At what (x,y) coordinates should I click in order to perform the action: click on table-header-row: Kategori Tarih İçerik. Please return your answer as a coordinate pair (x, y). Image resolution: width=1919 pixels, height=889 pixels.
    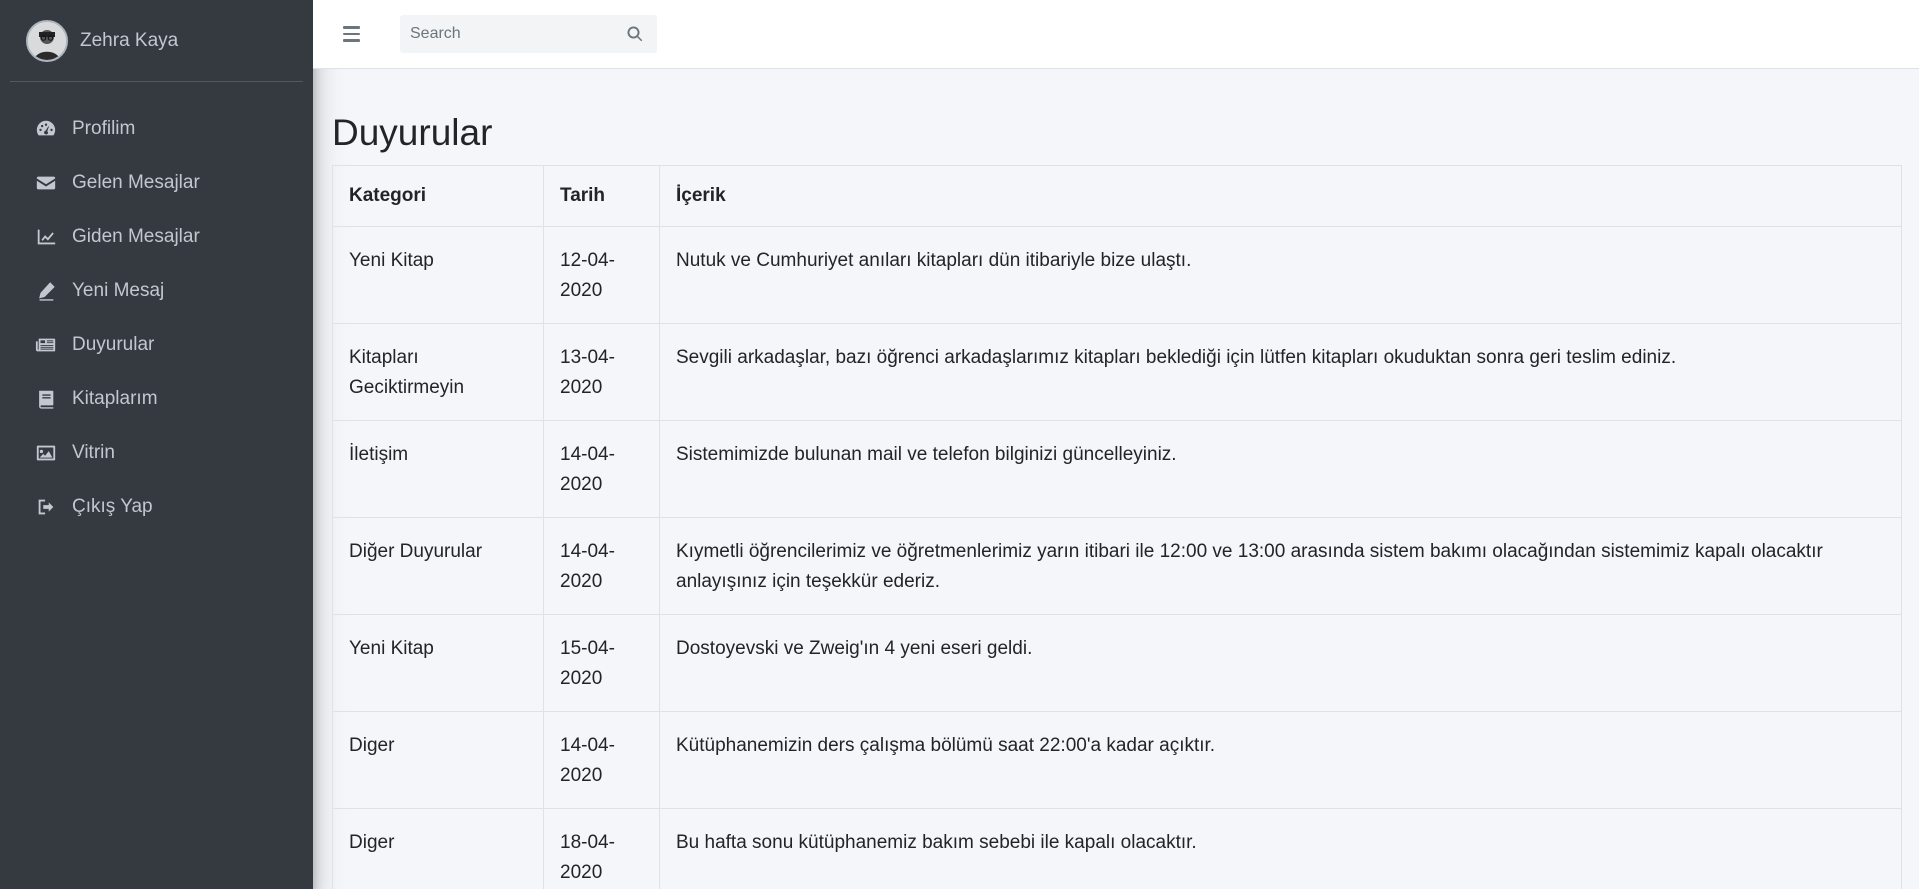
    Looking at the image, I should click on (1117, 196).